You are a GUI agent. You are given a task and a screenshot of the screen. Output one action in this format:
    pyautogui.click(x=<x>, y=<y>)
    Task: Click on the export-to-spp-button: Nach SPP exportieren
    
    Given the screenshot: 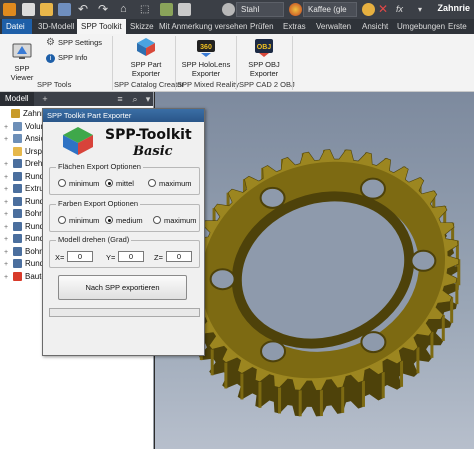 What is the action you would take?
    pyautogui.click(x=122, y=287)
    